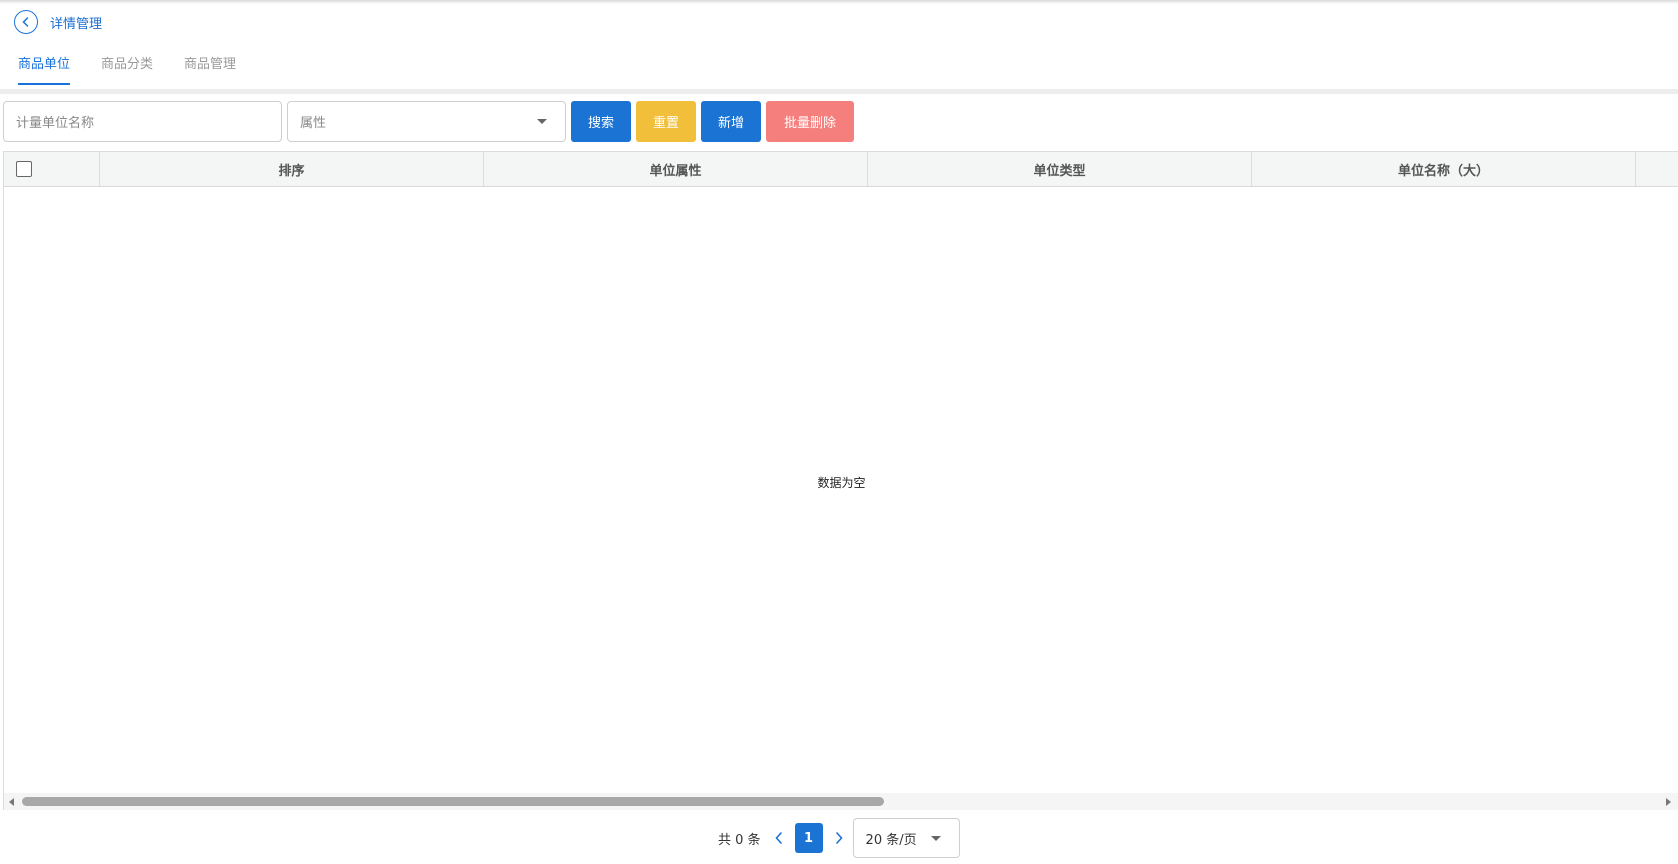  Describe the element at coordinates (313, 123) in the screenshot. I see `attribute-select-placeholder: 属性` at that location.